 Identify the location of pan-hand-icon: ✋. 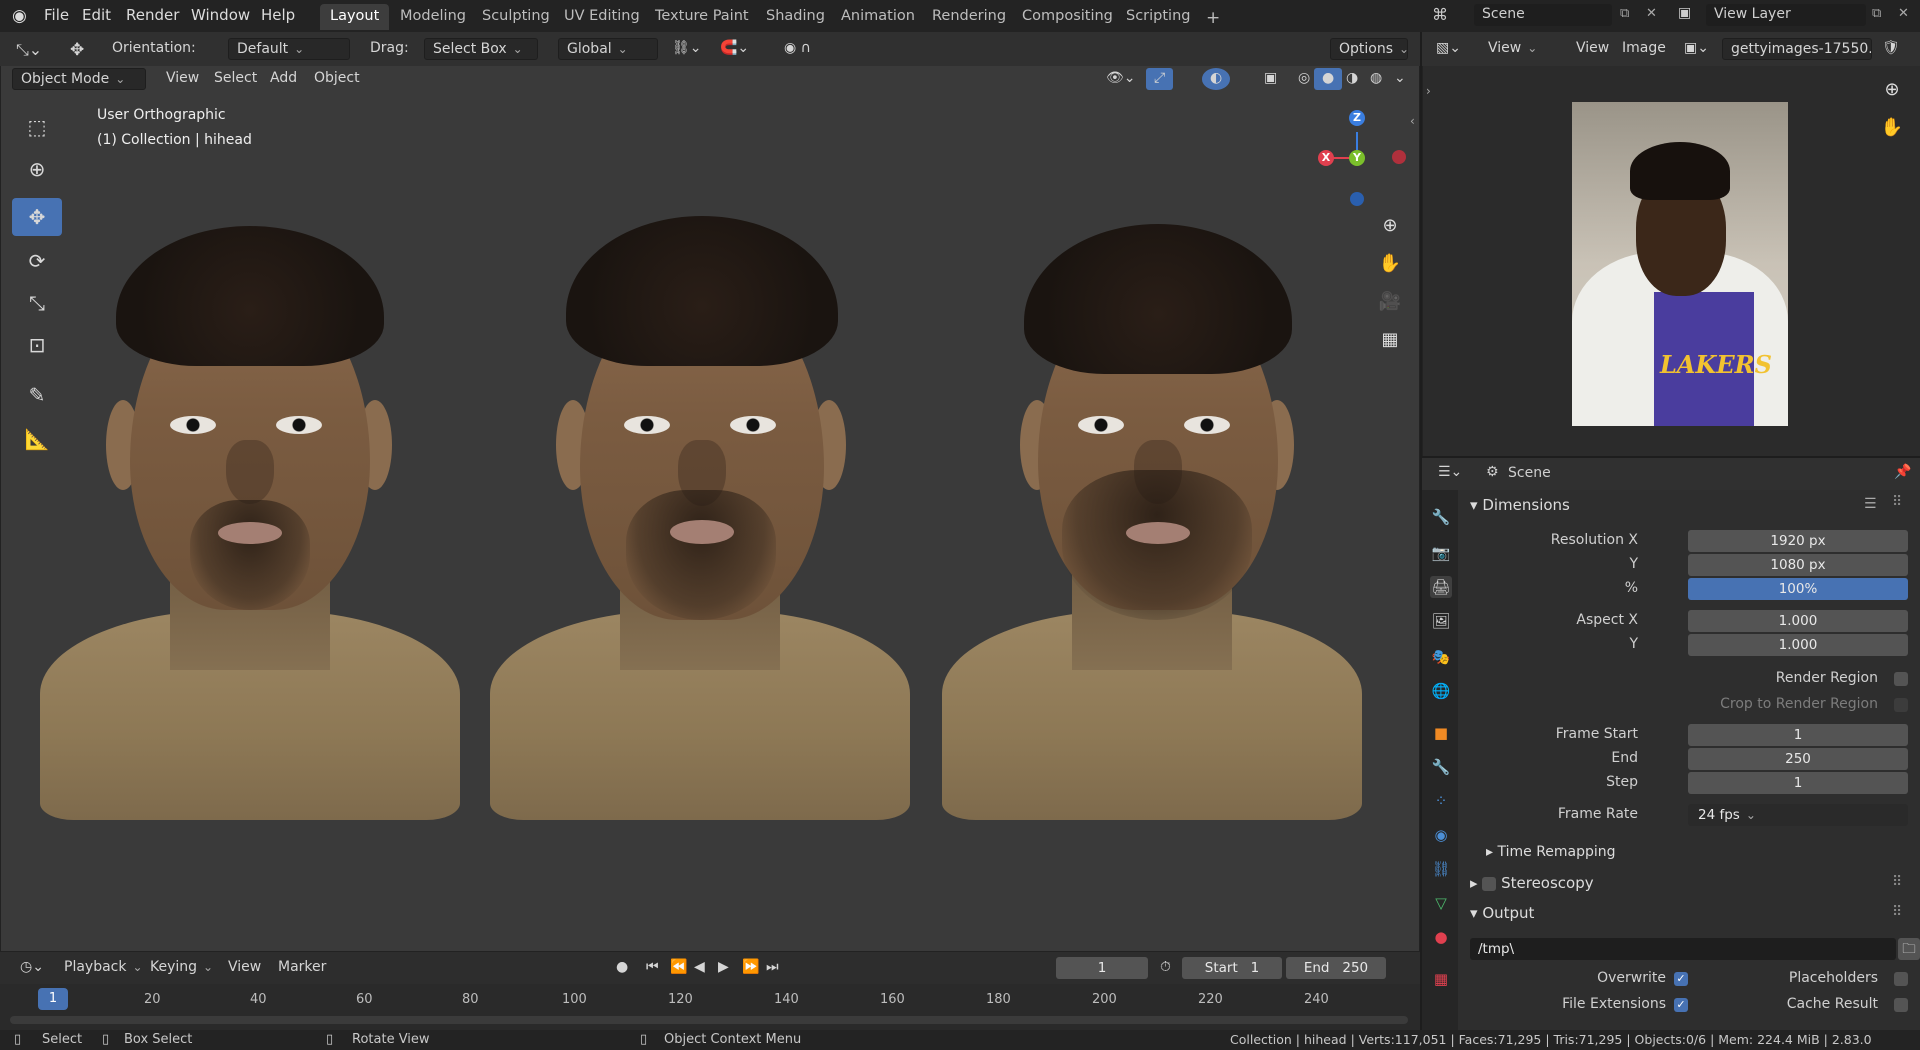
(1892, 128).